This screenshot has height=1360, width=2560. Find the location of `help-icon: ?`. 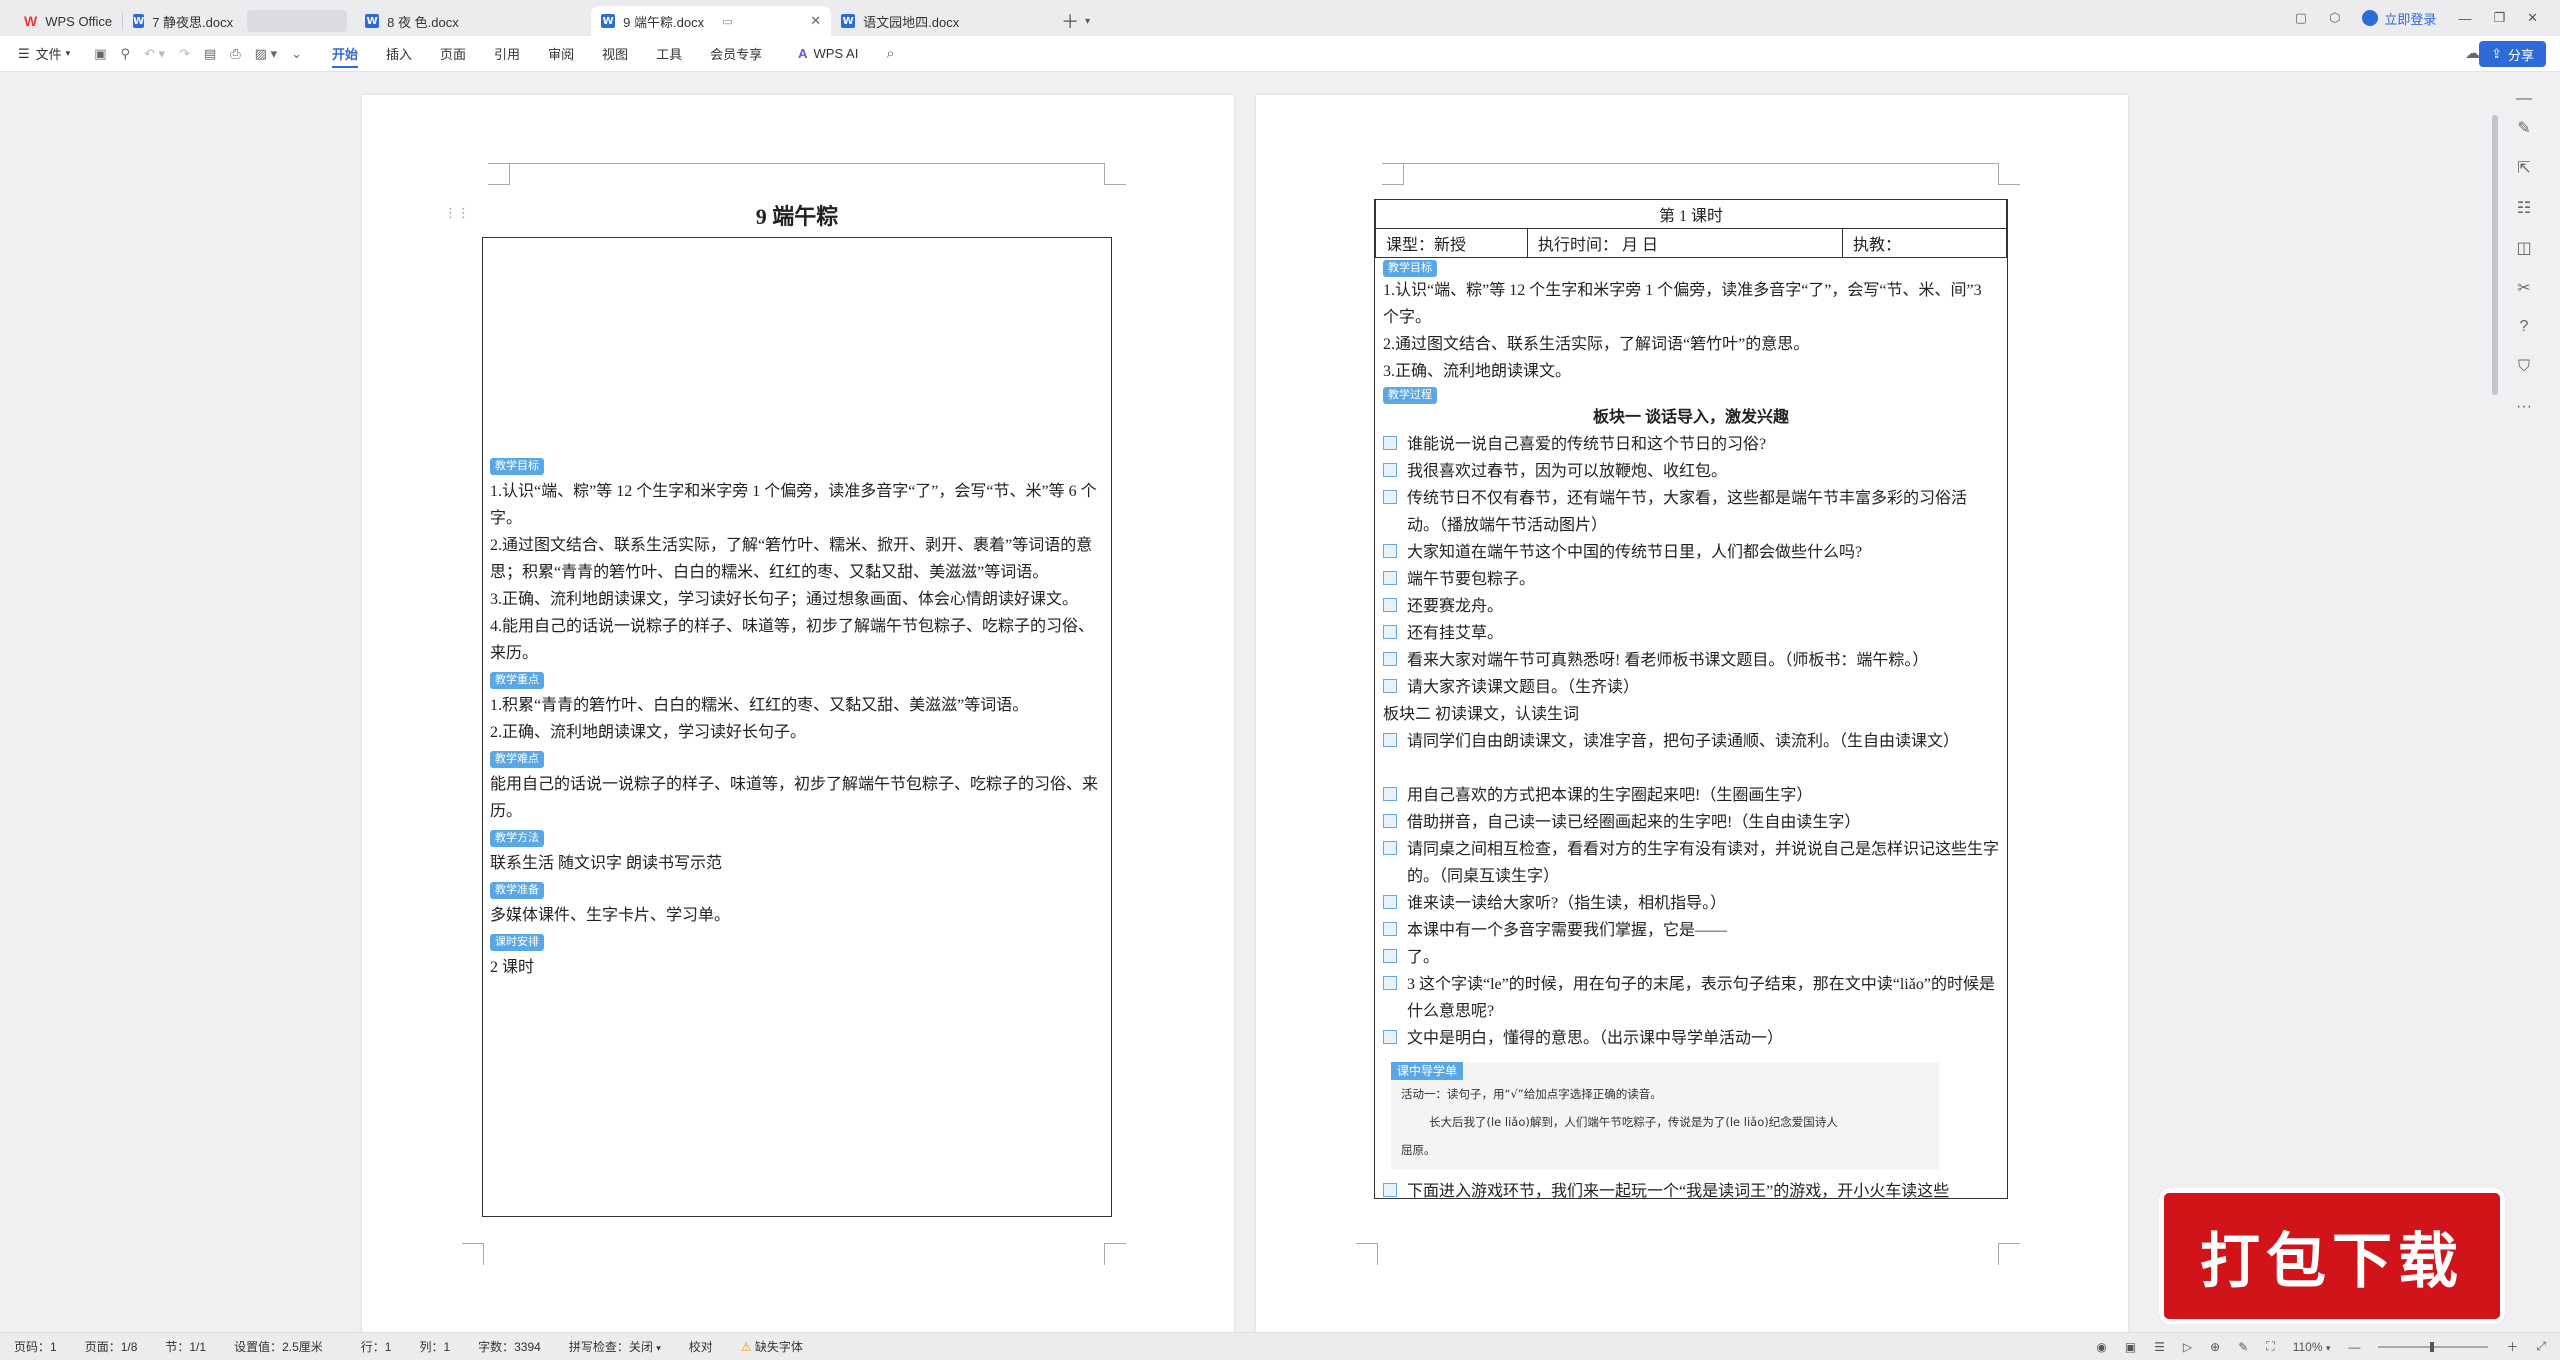

help-icon: ? is located at coordinates (2524, 327).